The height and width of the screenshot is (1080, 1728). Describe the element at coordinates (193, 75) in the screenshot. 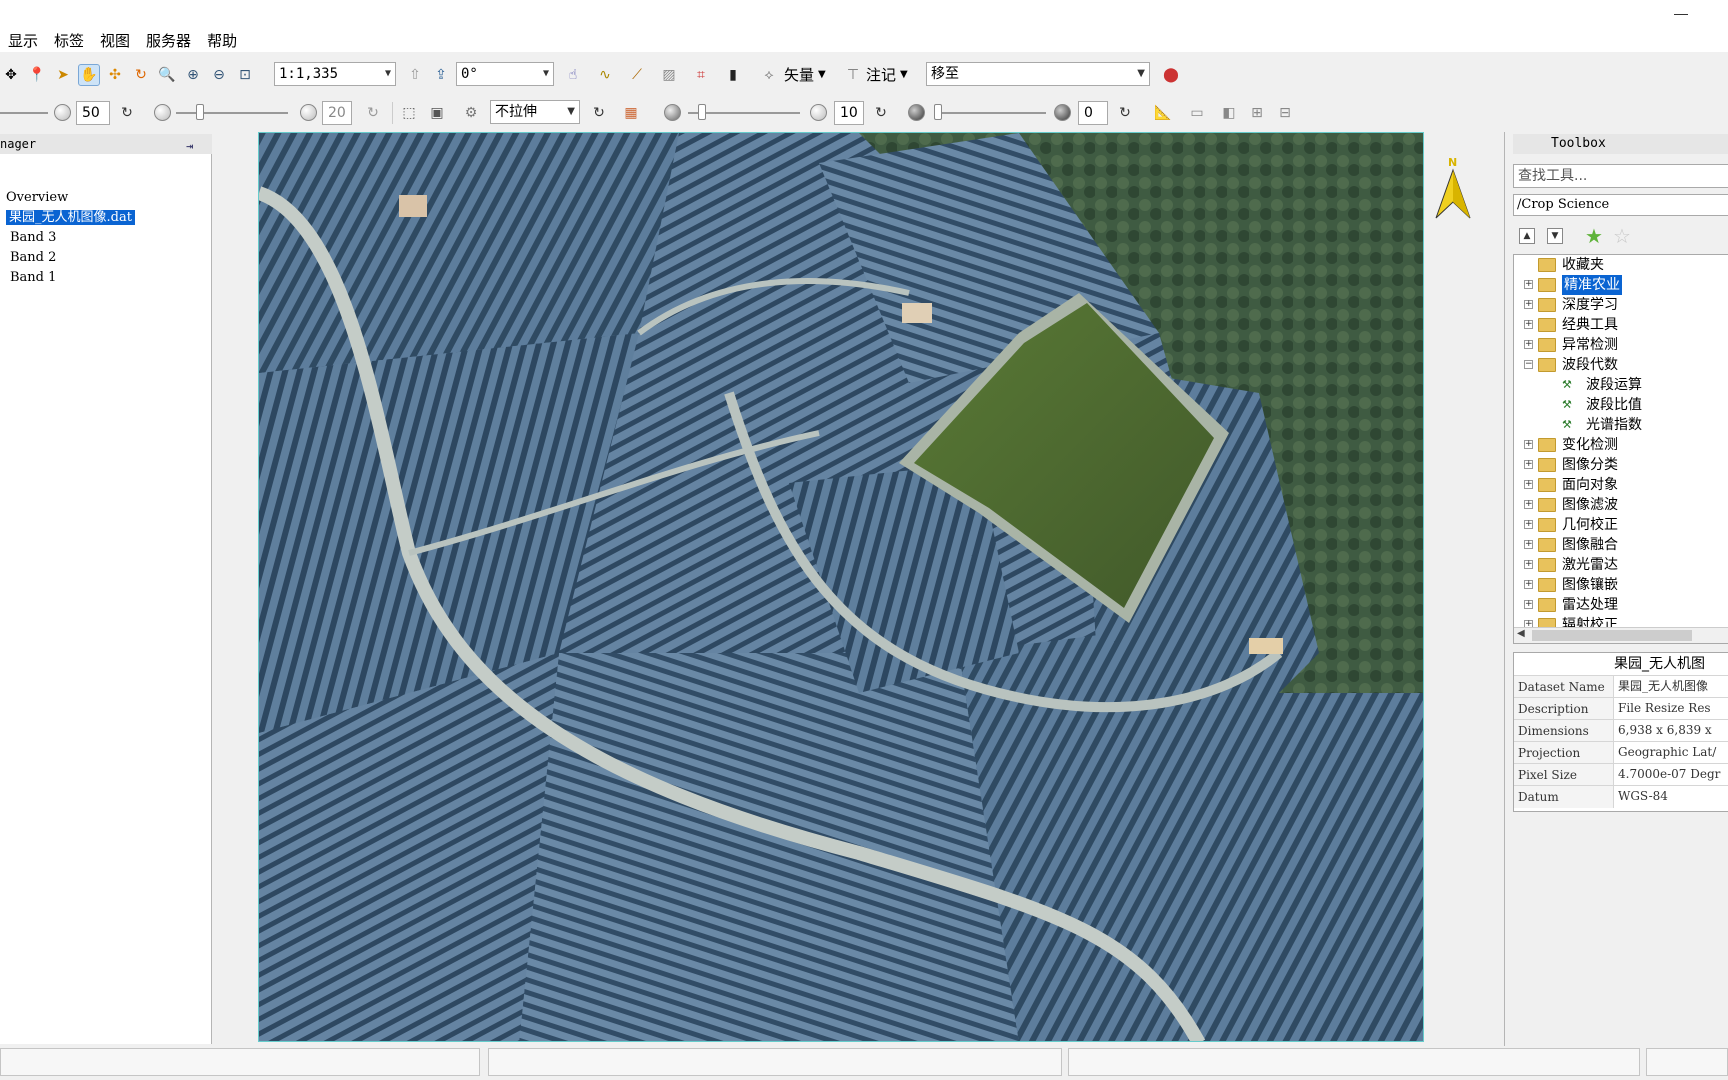

I see `zoom-in-icon: ⊕` at that location.